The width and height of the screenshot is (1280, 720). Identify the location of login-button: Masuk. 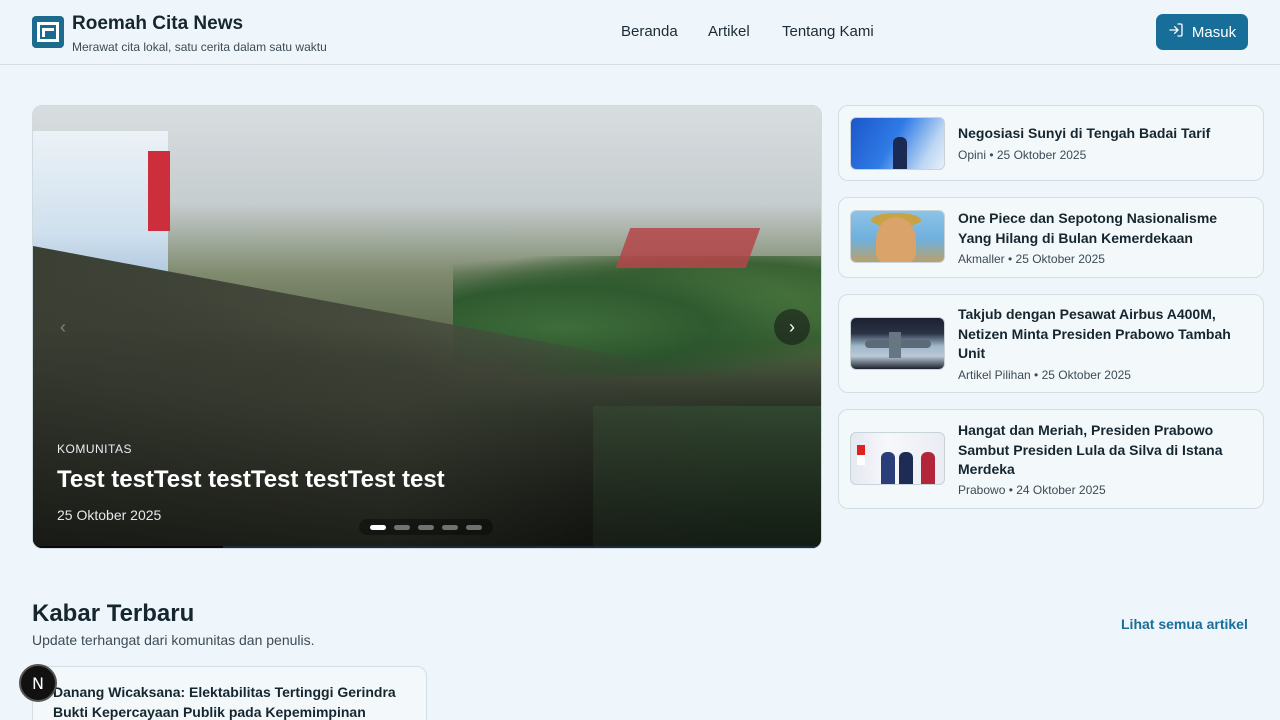
(1202, 32).